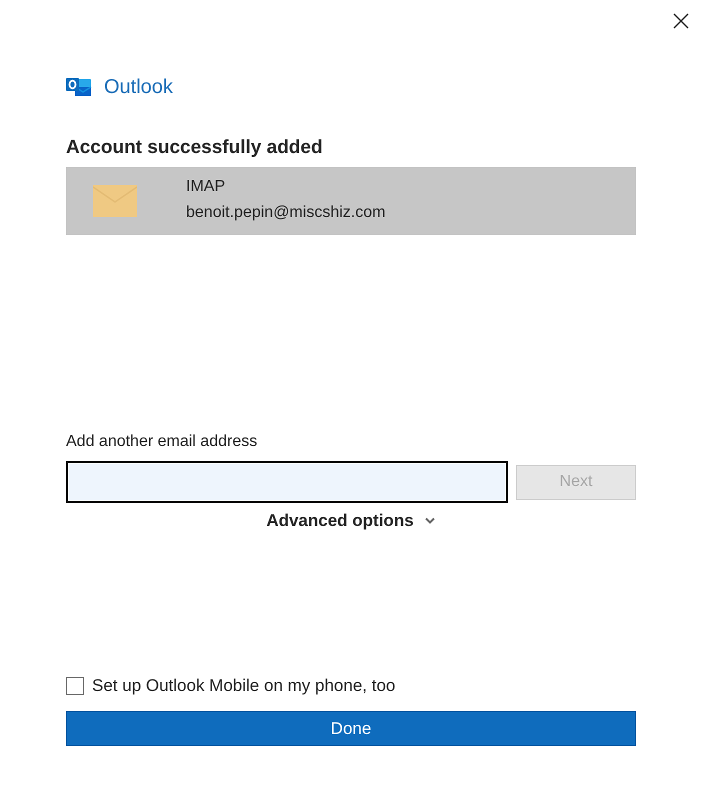 Image resolution: width=705 pixels, height=807 pixels. What do you see at coordinates (79, 87) in the screenshot?
I see `outlook-logo-icon` at bounding box center [79, 87].